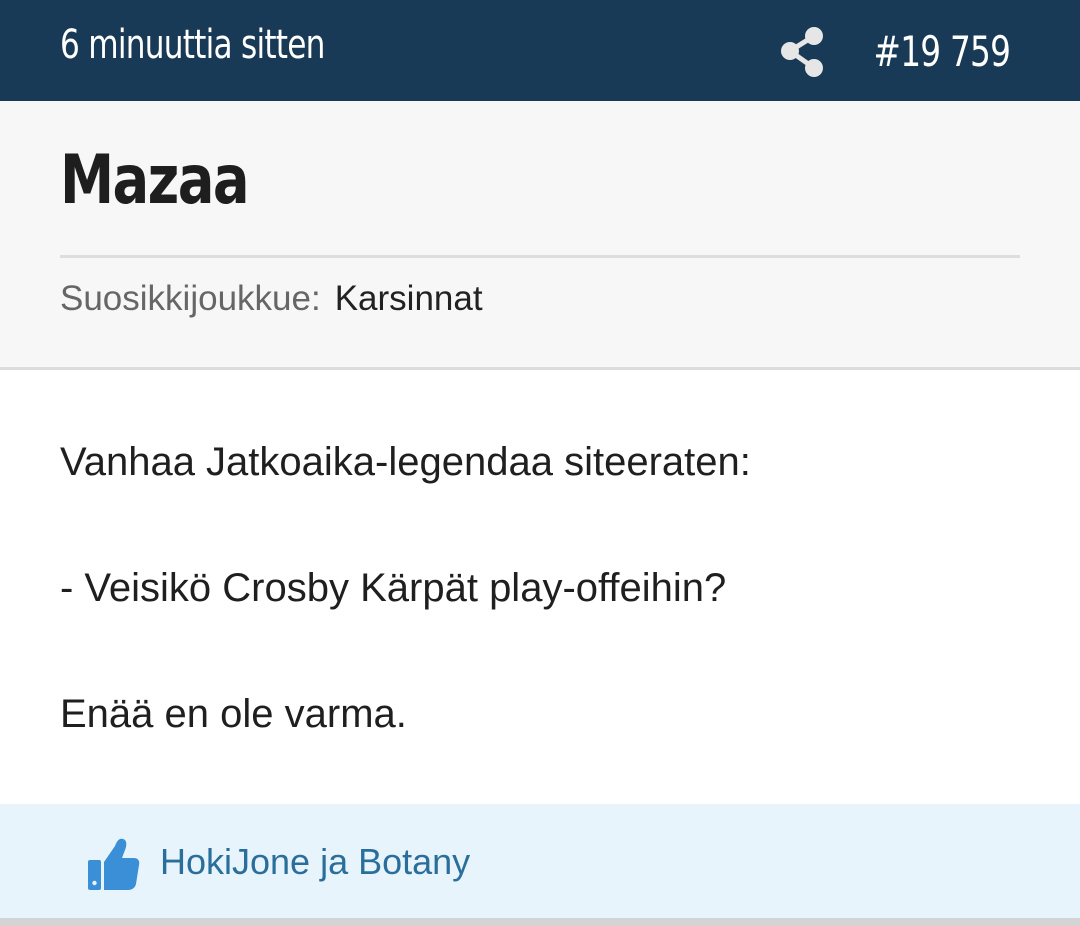  I want to click on likes-bar: HokiJone ja Botany, so click(540, 861).